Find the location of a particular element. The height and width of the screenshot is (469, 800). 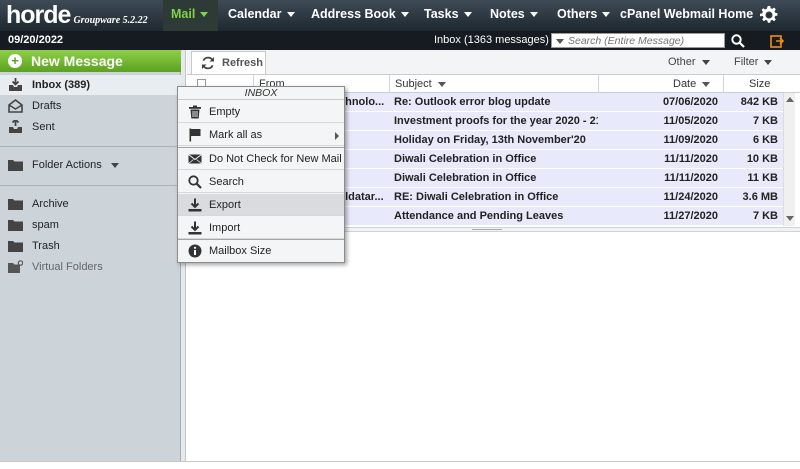

menu-item-import: Import is located at coordinates (261, 228).